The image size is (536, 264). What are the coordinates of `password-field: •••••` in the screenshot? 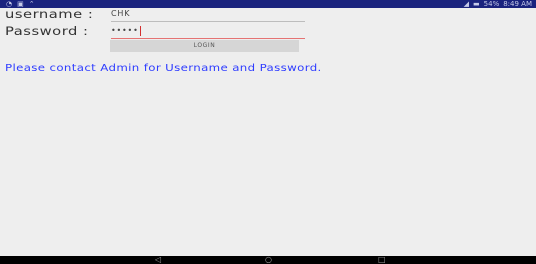 It's located at (208, 32).